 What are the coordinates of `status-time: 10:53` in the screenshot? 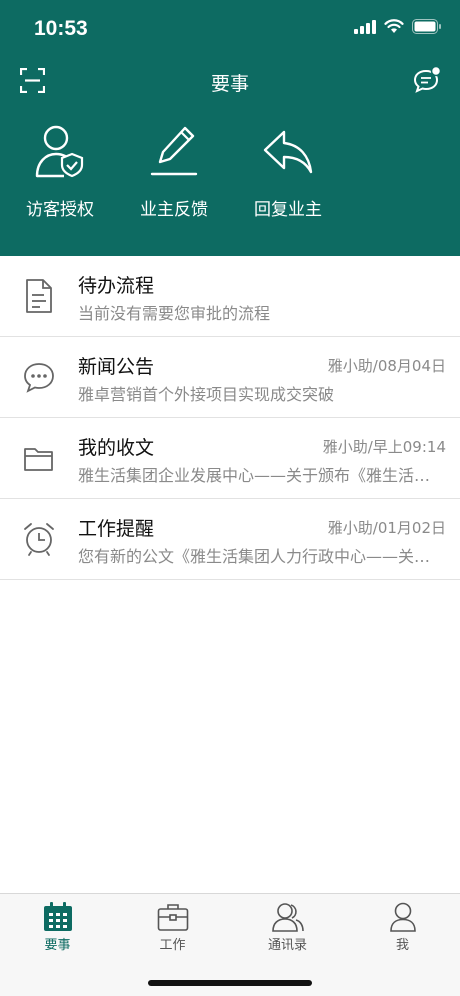 It's located at (61, 28).